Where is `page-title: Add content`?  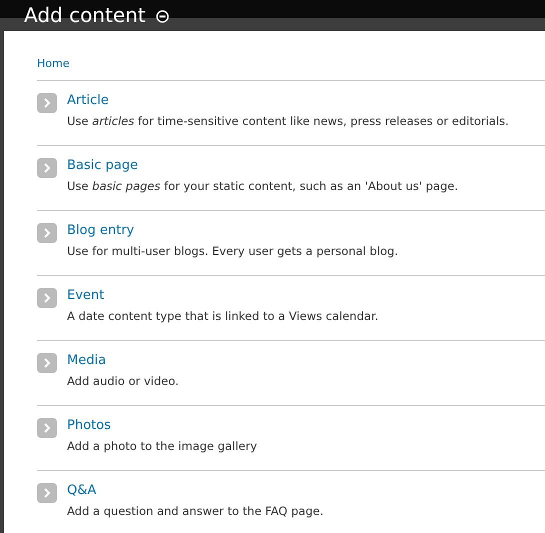 page-title: Add content is located at coordinates (85, 15).